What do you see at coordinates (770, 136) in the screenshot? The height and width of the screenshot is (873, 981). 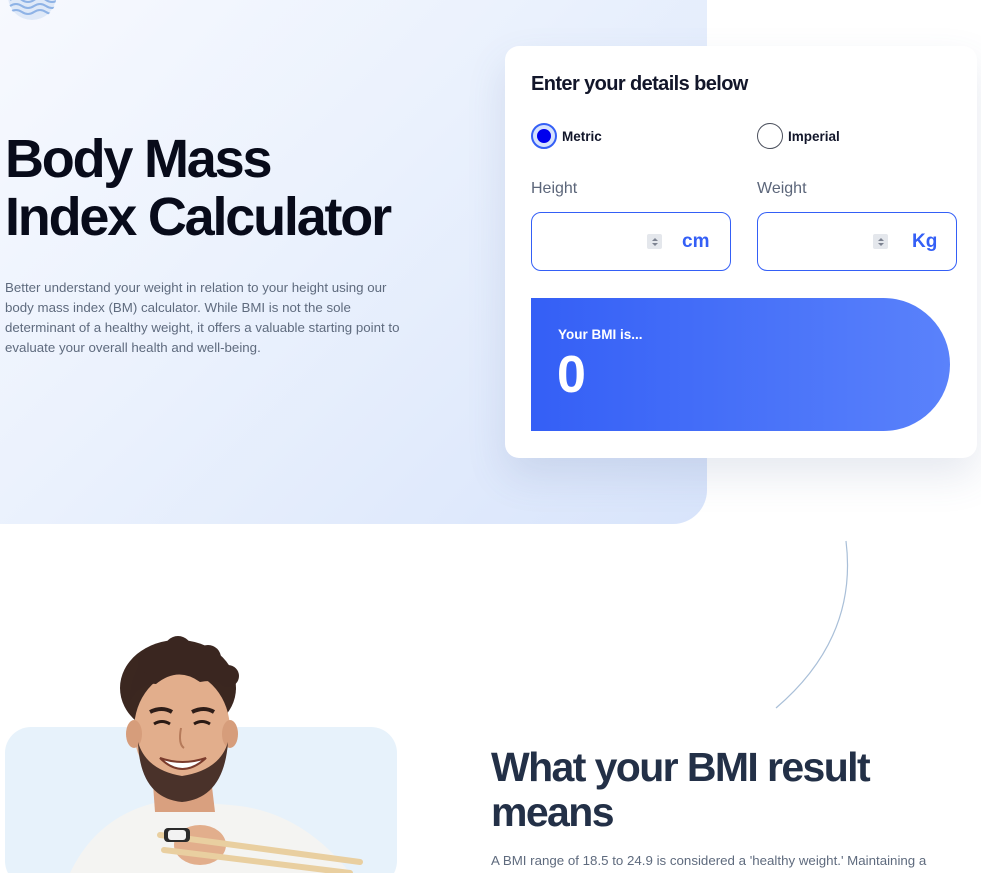 I see `imperial-radio-circle` at bounding box center [770, 136].